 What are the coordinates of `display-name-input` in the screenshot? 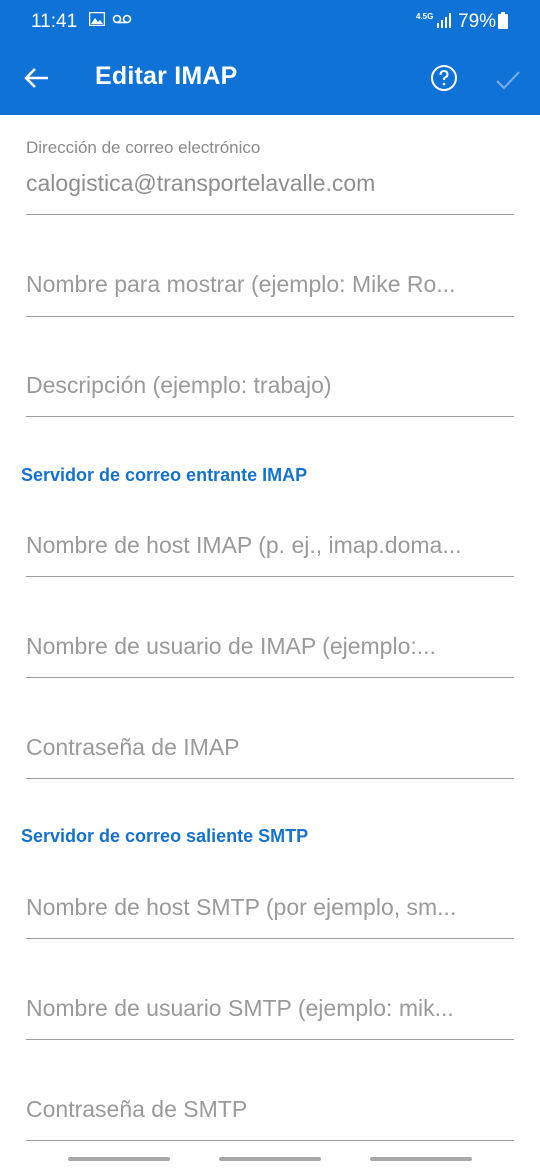 It's located at (270, 284).